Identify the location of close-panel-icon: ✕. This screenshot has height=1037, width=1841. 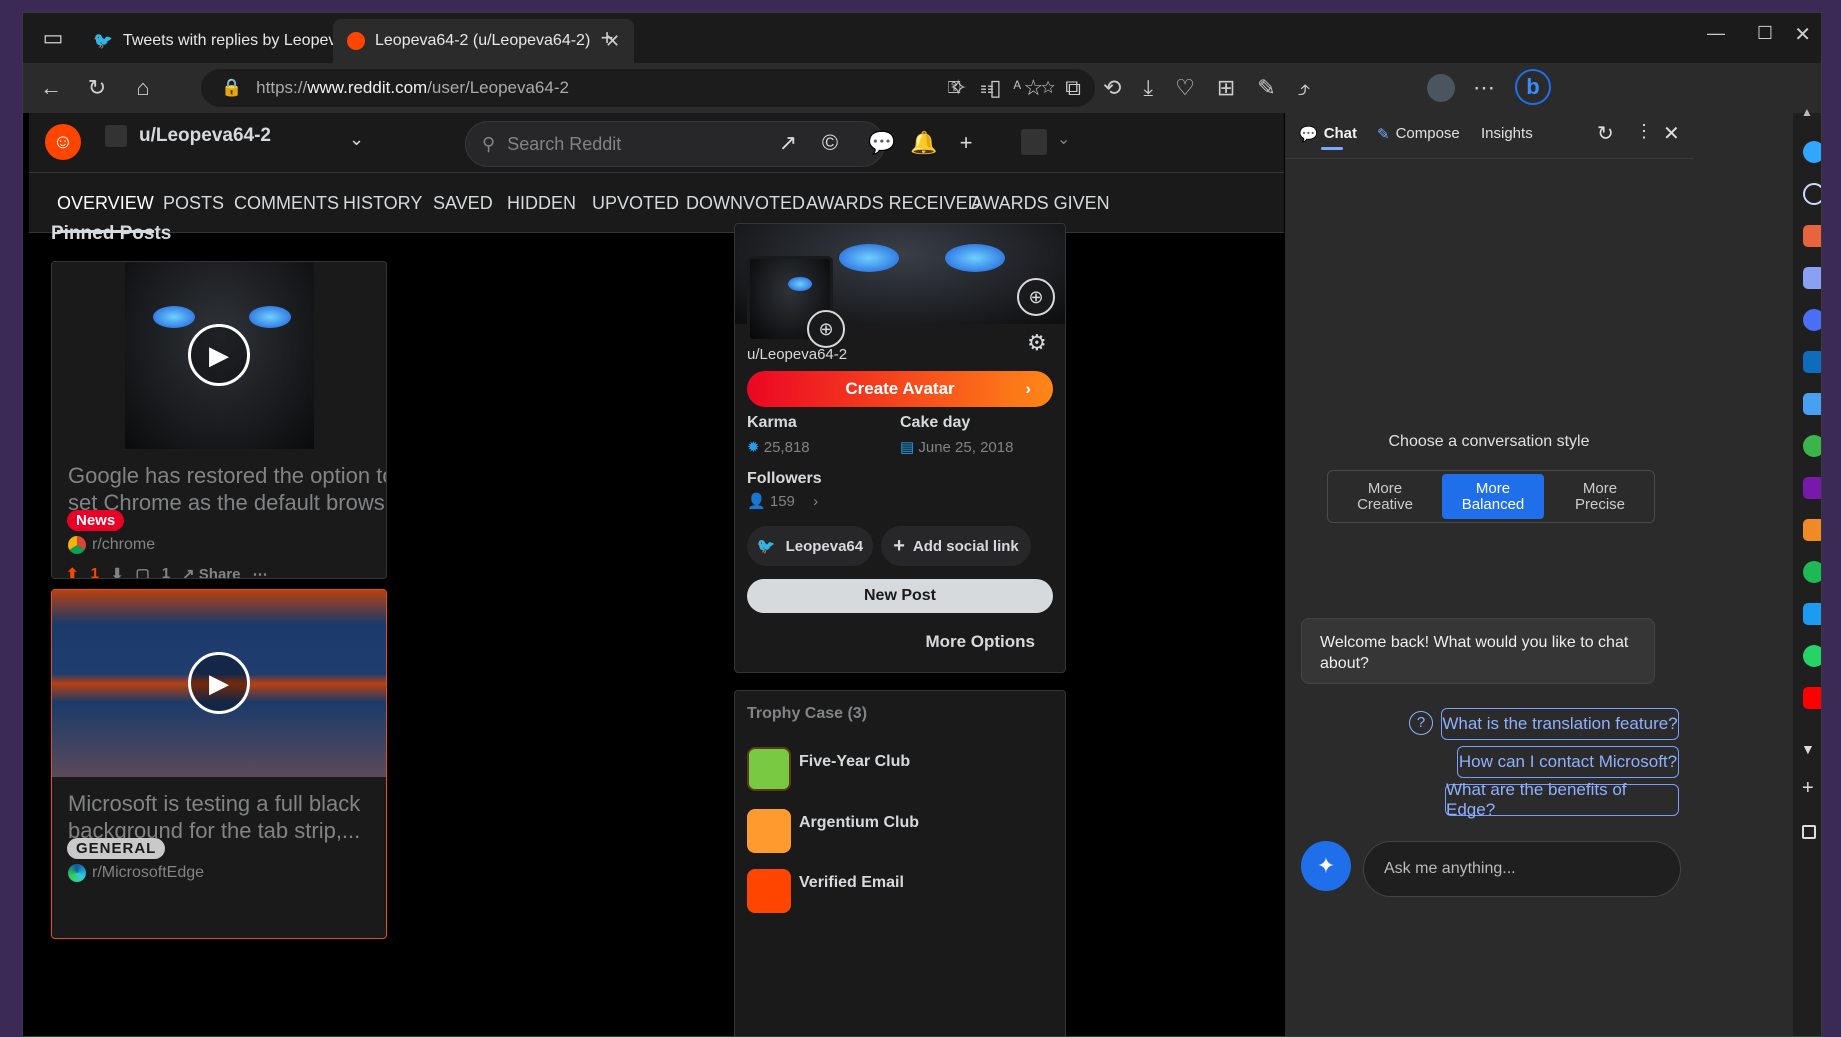
(1671, 133).